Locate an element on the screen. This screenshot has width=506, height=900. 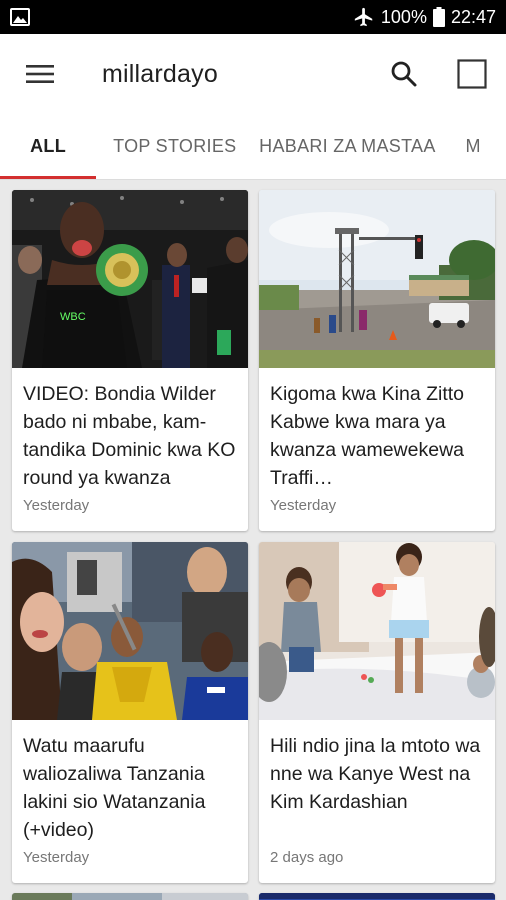
search-icon is located at coordinates (404, 74).